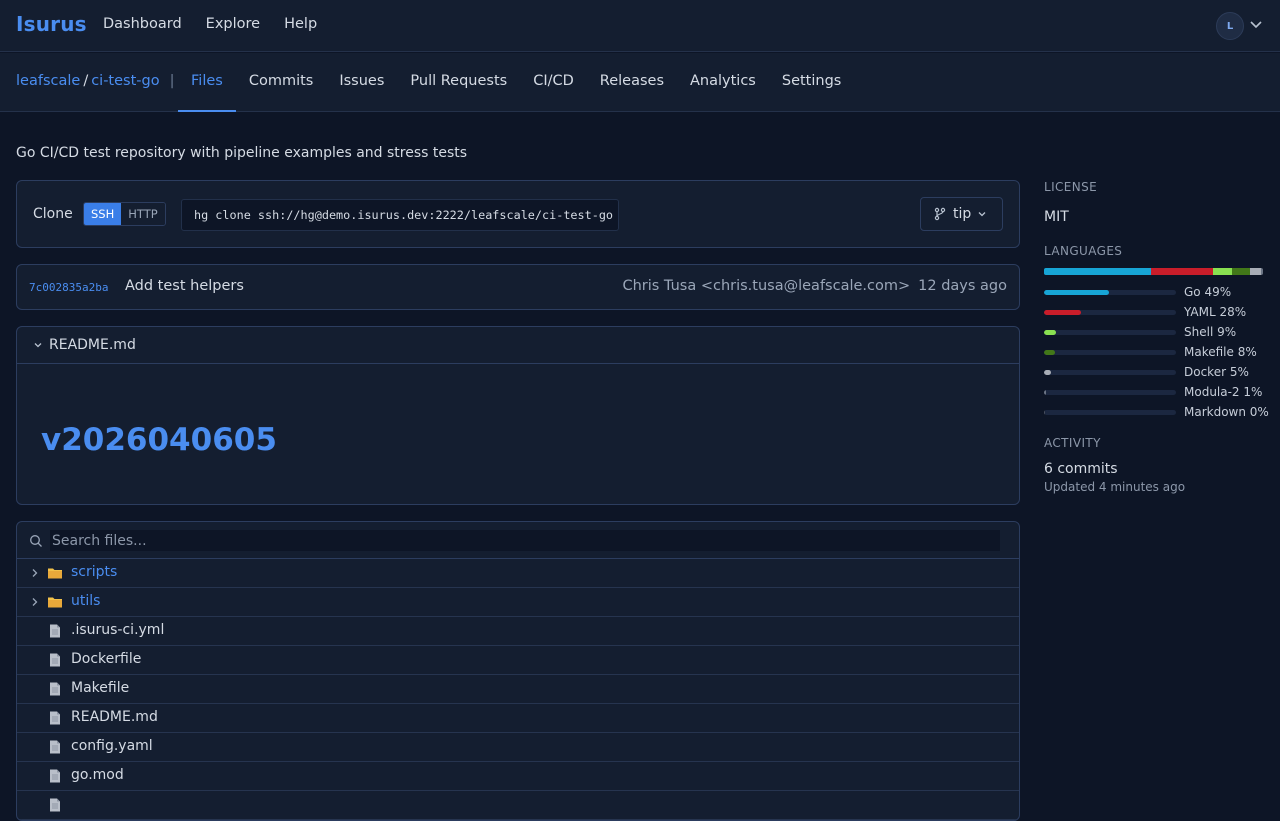  What do you see at coordinates (361, 82) in the screenshot?
I see `tab-issues: Issues` at bounding box center [361, 82].